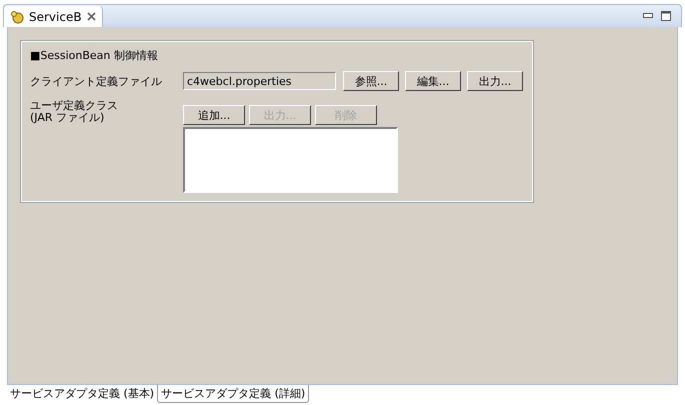 The width and height of the screenshot is (685, 405). I want to click on client-file-field: c4webcl.properties, so click(259, 81).